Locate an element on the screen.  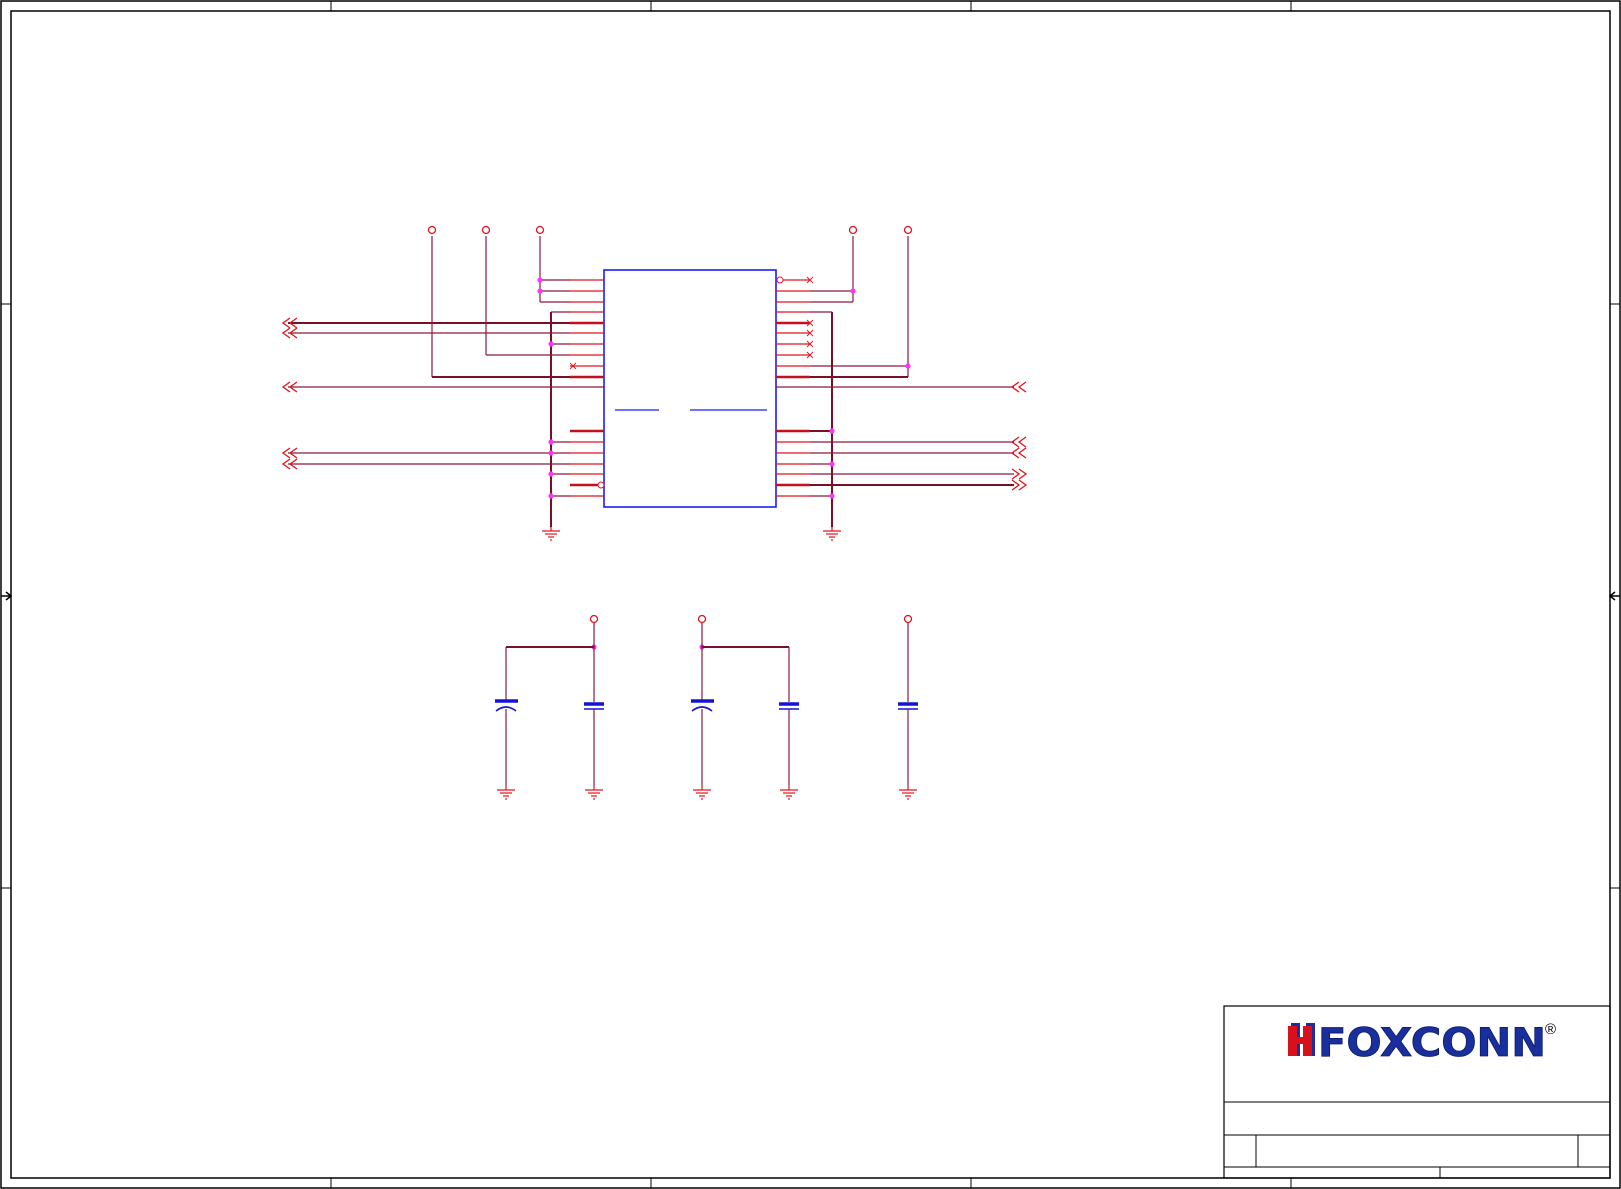
power-symbols is located at coordinates (670, 424).